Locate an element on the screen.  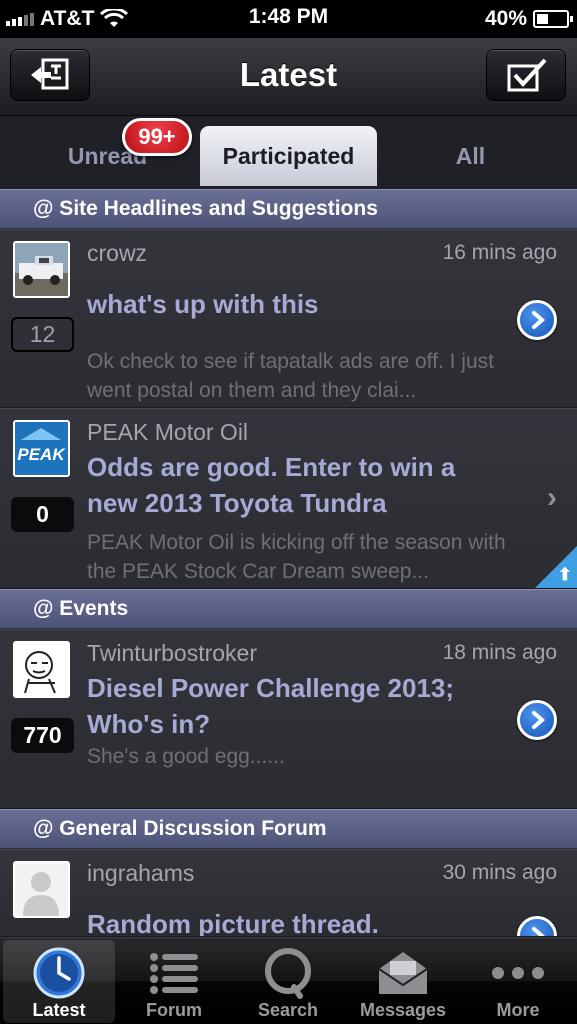
topic-title: Random picture thread. is located at coordinates (297, 921).